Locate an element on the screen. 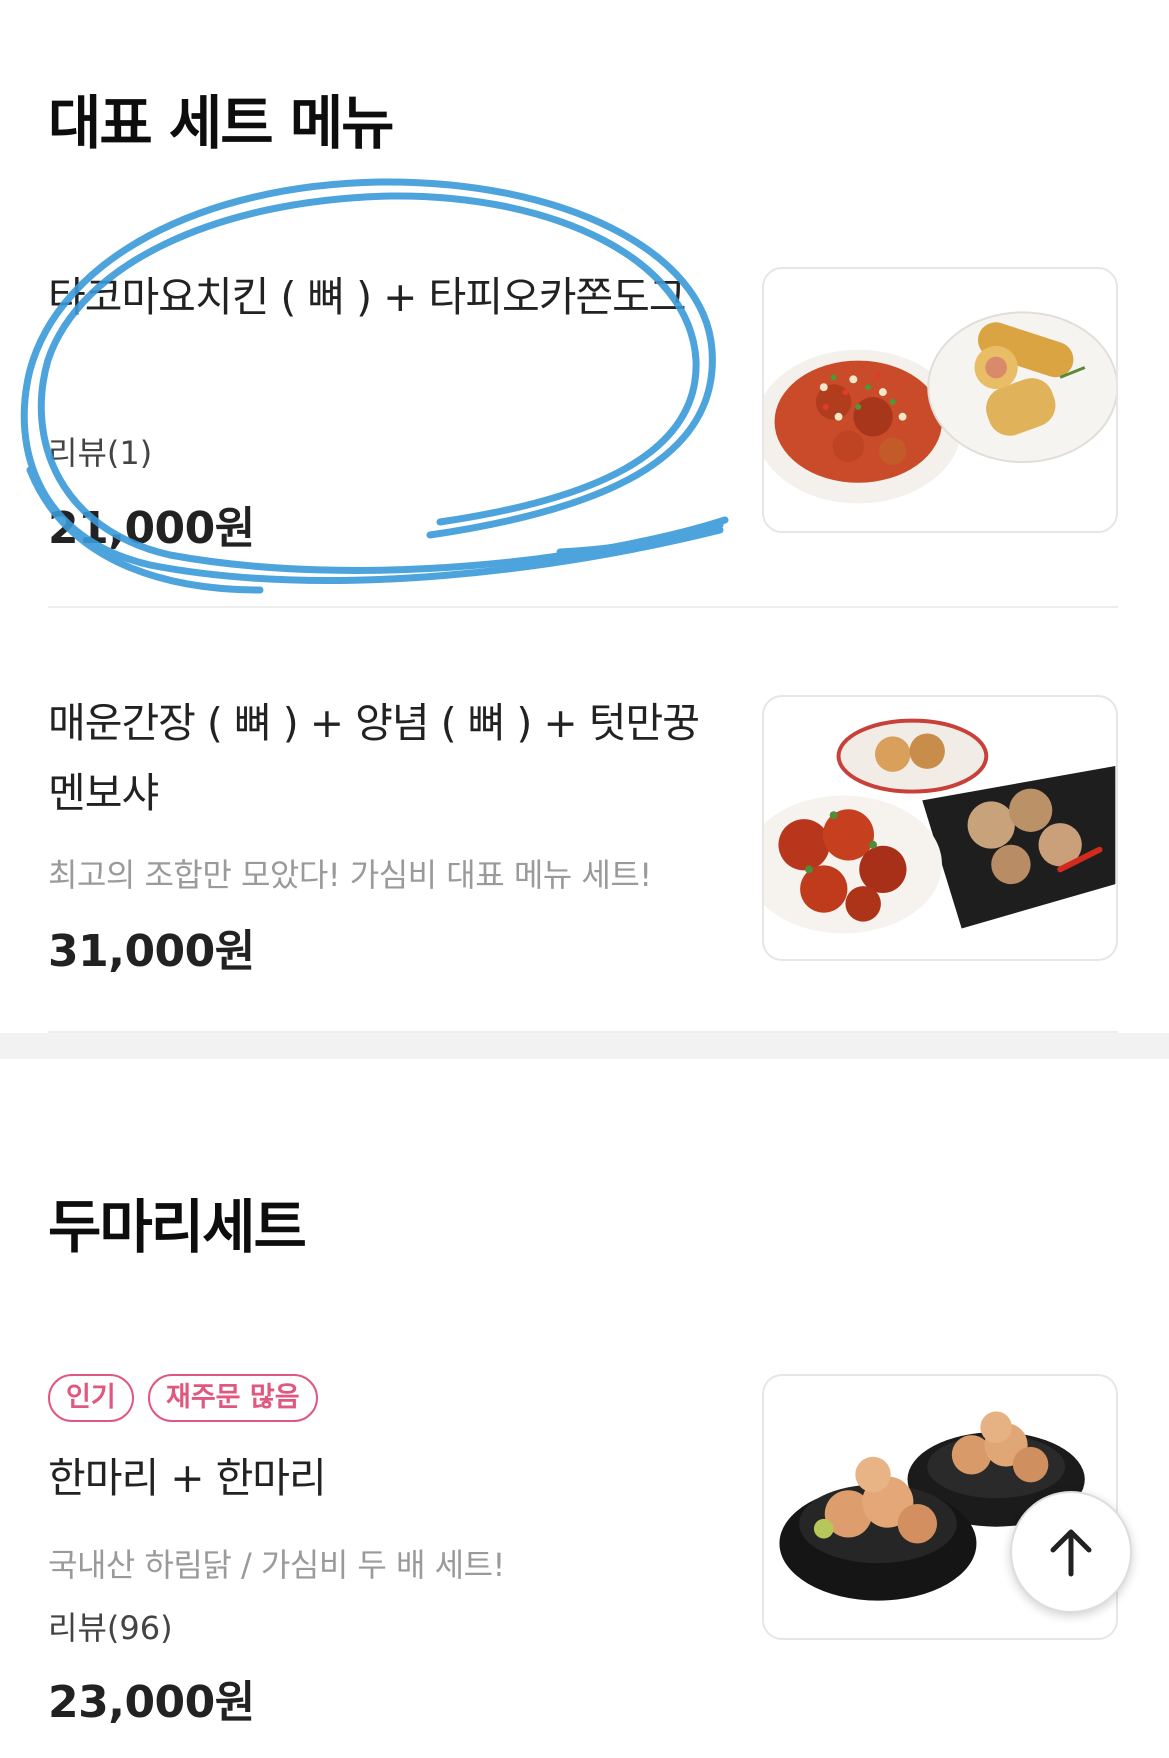  menu-item-description: 국내산 하림닭 / 가심비 두 배 세트! is located at coordinates (276, 1565).